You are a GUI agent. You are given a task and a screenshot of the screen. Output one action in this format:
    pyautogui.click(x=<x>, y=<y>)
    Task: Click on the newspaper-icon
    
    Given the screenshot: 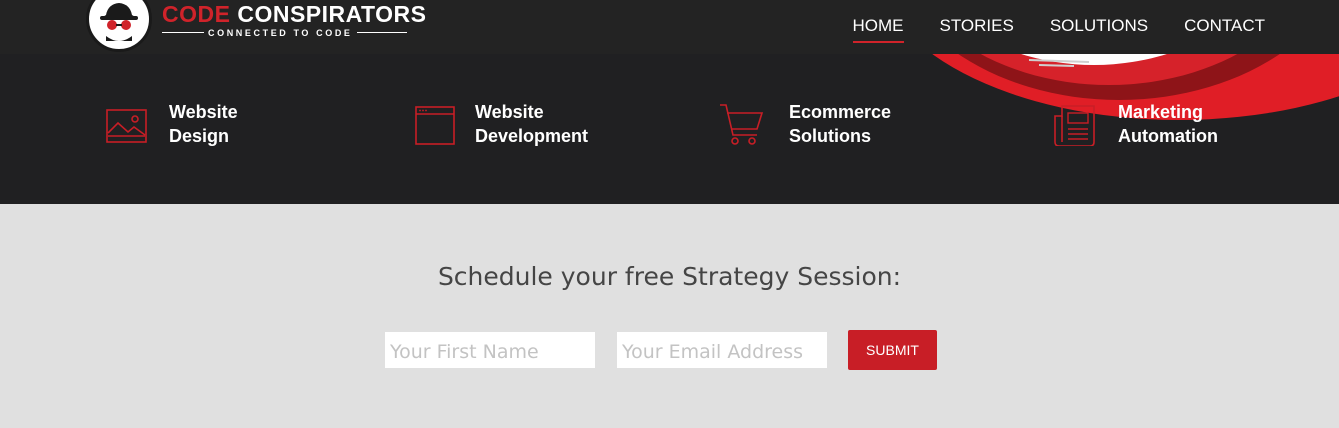 What is the action you would take?
    pyautogui.click(x=1074, y=125)
    